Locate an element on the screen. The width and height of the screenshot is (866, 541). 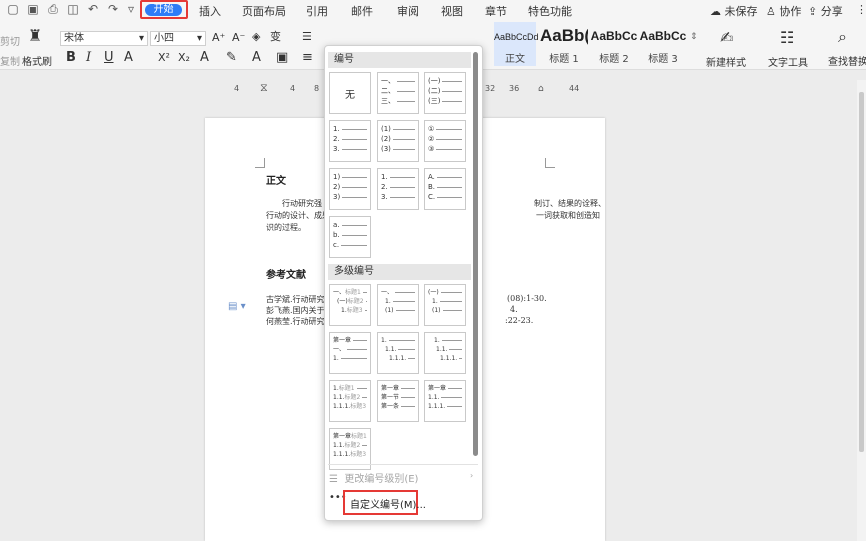
reference-line-tail: 4. is located at coordinates (514, 309).